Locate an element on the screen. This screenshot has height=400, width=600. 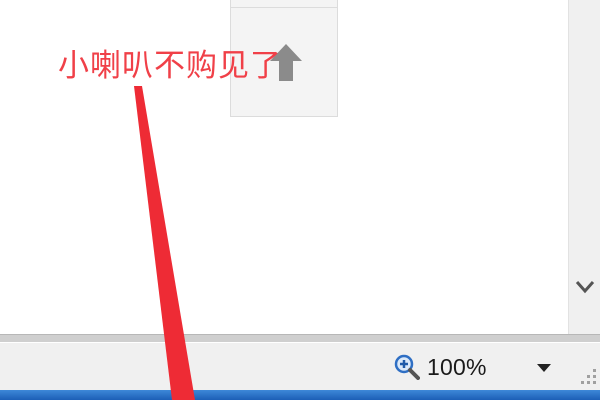
annotation-text: 小喇叭不购见了 is located at coordinates (170, 66).